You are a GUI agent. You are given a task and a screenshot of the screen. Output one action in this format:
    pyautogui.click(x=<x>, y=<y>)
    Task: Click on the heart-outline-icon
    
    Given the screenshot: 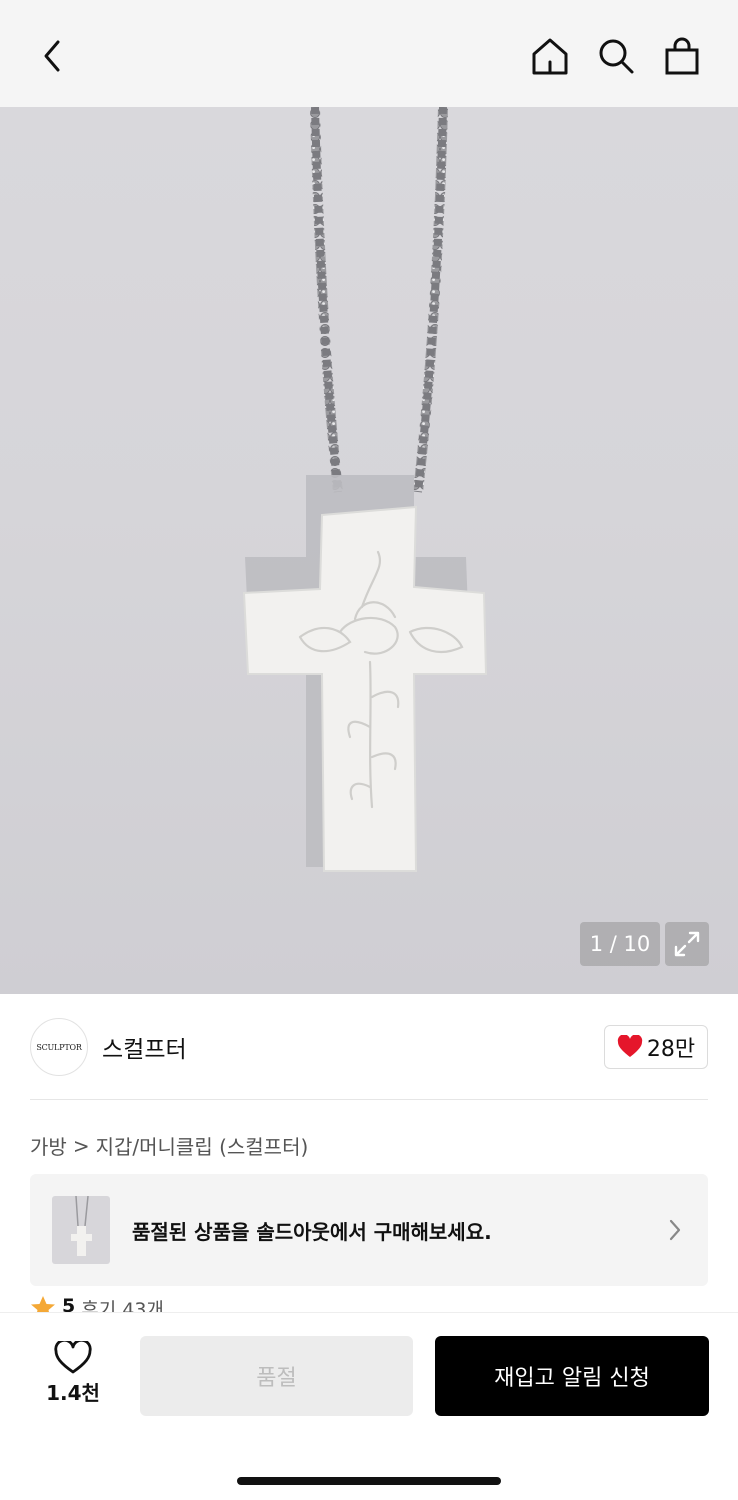 What is the action you would take?
    pyautogui.click(x=73, y=1357)
    